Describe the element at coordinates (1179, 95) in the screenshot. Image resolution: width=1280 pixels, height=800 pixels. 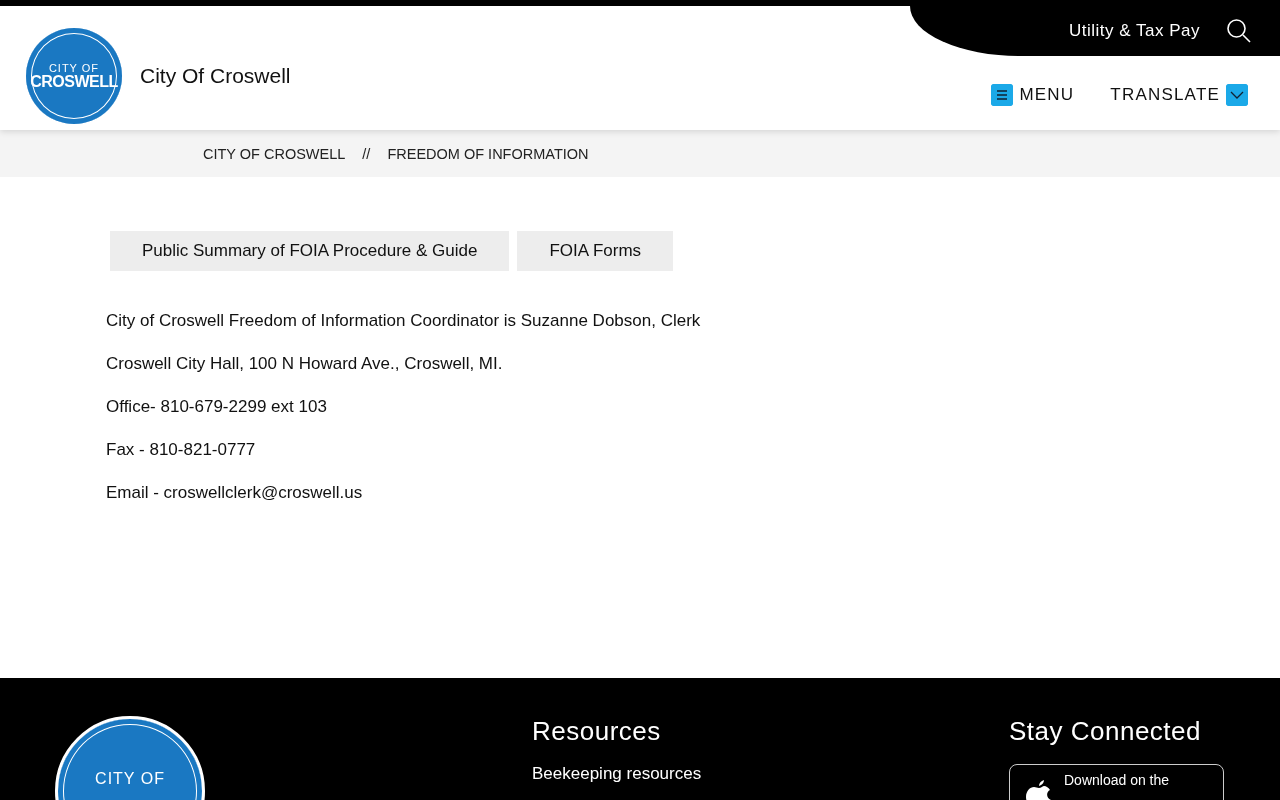
I see `translate-button: TRANSLATE` at that location.